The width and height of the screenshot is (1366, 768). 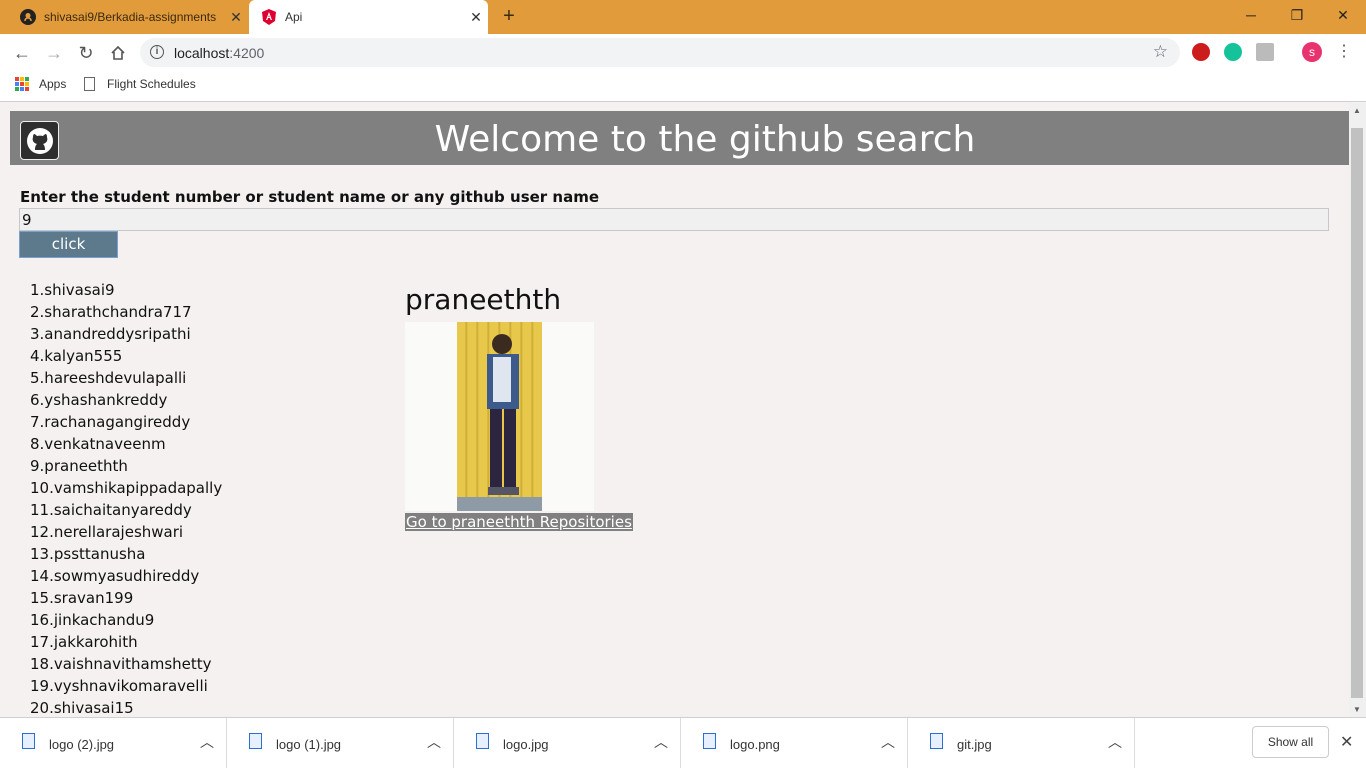 What do you see at coordinates (1265, 52) in the screenshot?
I see `cart-extension-icon` at bounding box center [1265, 52].